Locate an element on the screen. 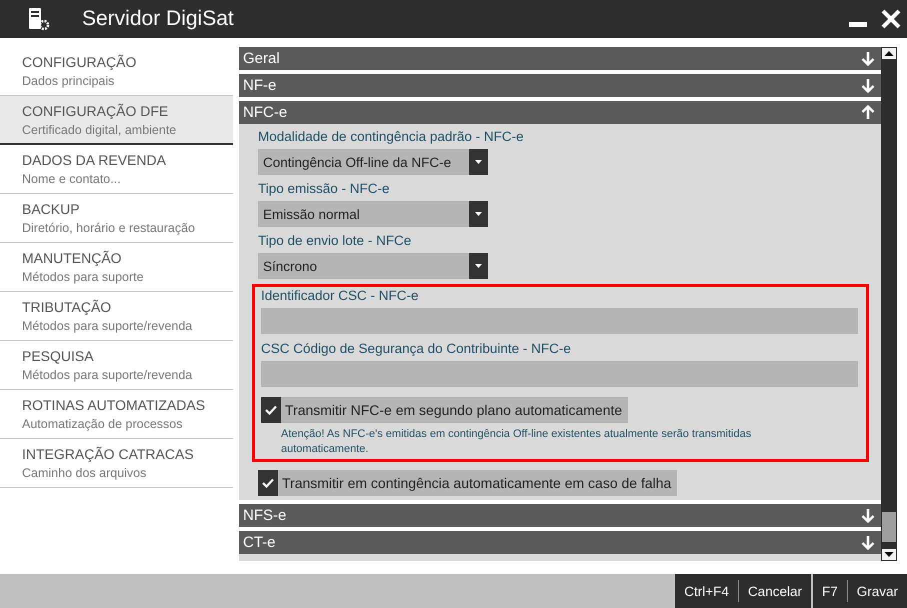 Image resolution: width=907 pixels, height=608 pixels. window-title: Servidor DigiSat is located at coordinates (158, 19).